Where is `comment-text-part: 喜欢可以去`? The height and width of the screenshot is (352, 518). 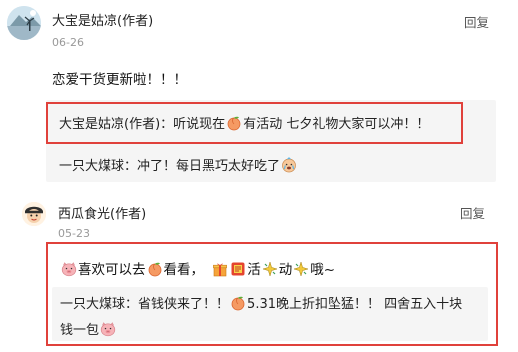
comment-text-part: 喜欢可以去 is located at coordinates (112, 270).